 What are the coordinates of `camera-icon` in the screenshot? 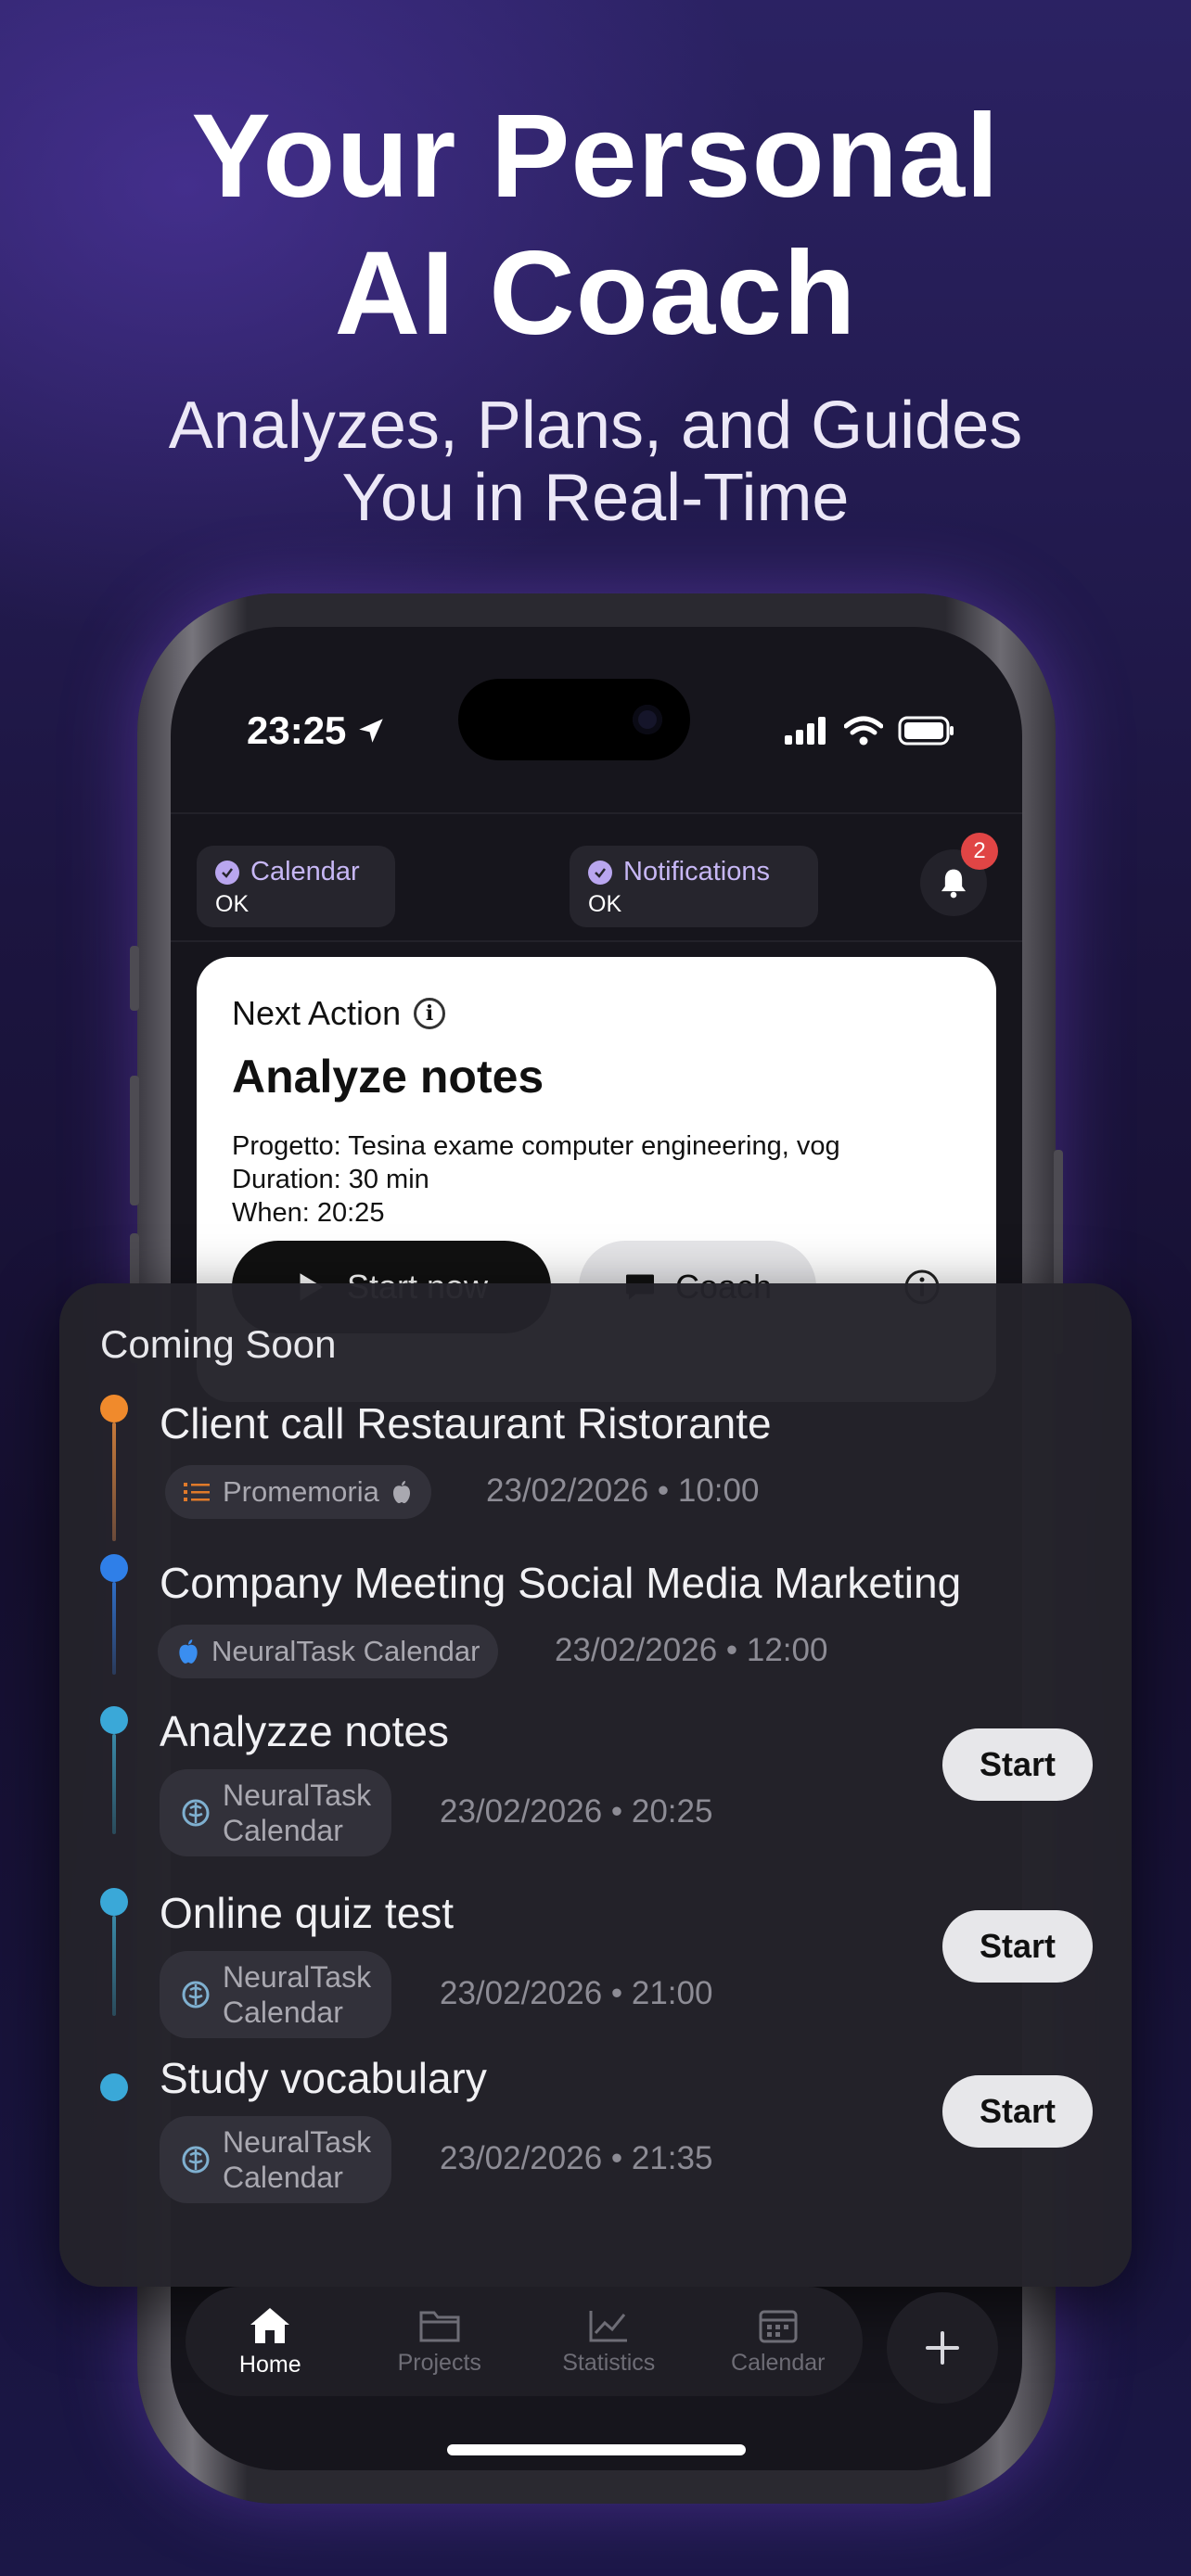 It's located at (647, 719).